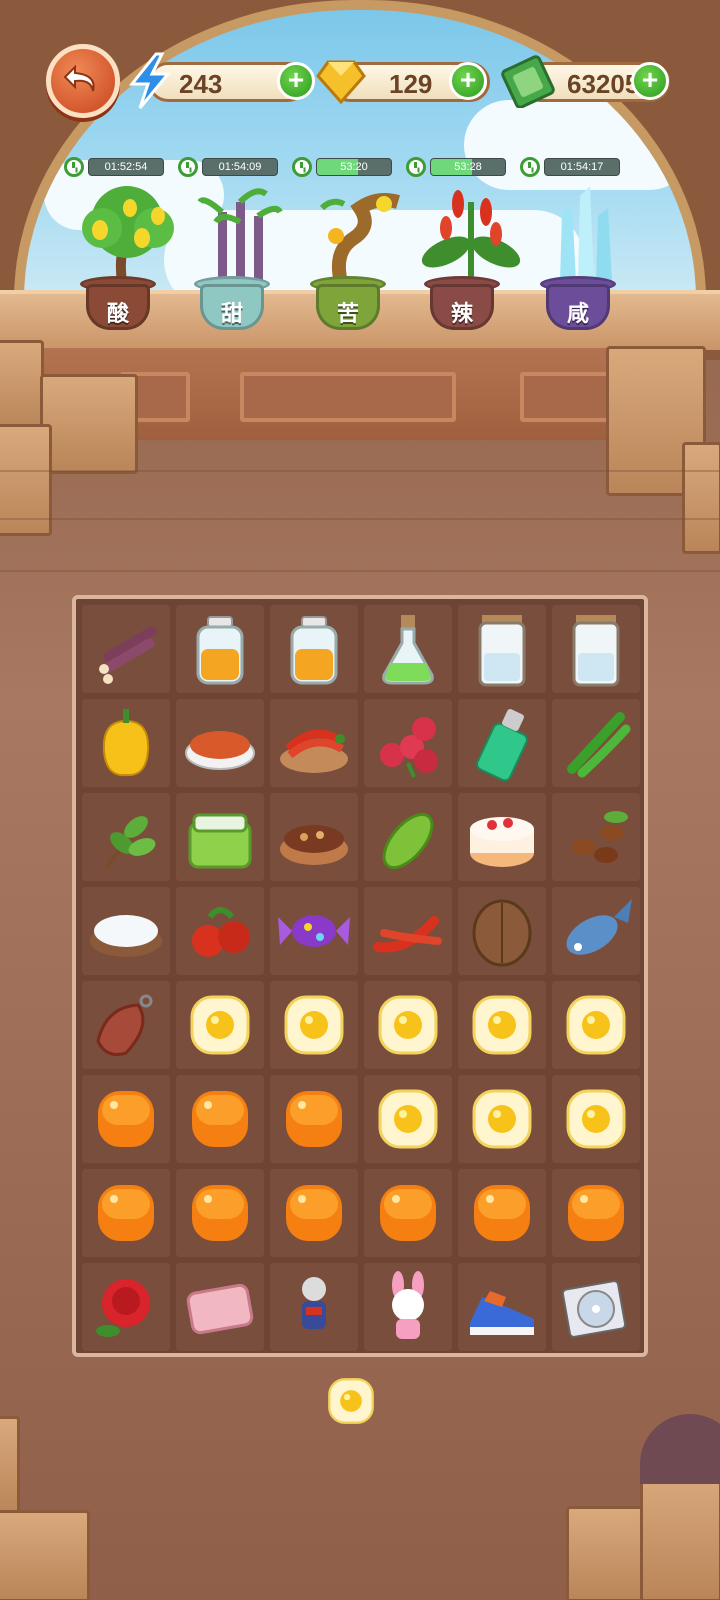 This screenshot has width=720, height=1600. What do you see at coordinates (408, 841) in the screenshot?
I see `bitter-melon-icon` at bounding box center [408, 841].